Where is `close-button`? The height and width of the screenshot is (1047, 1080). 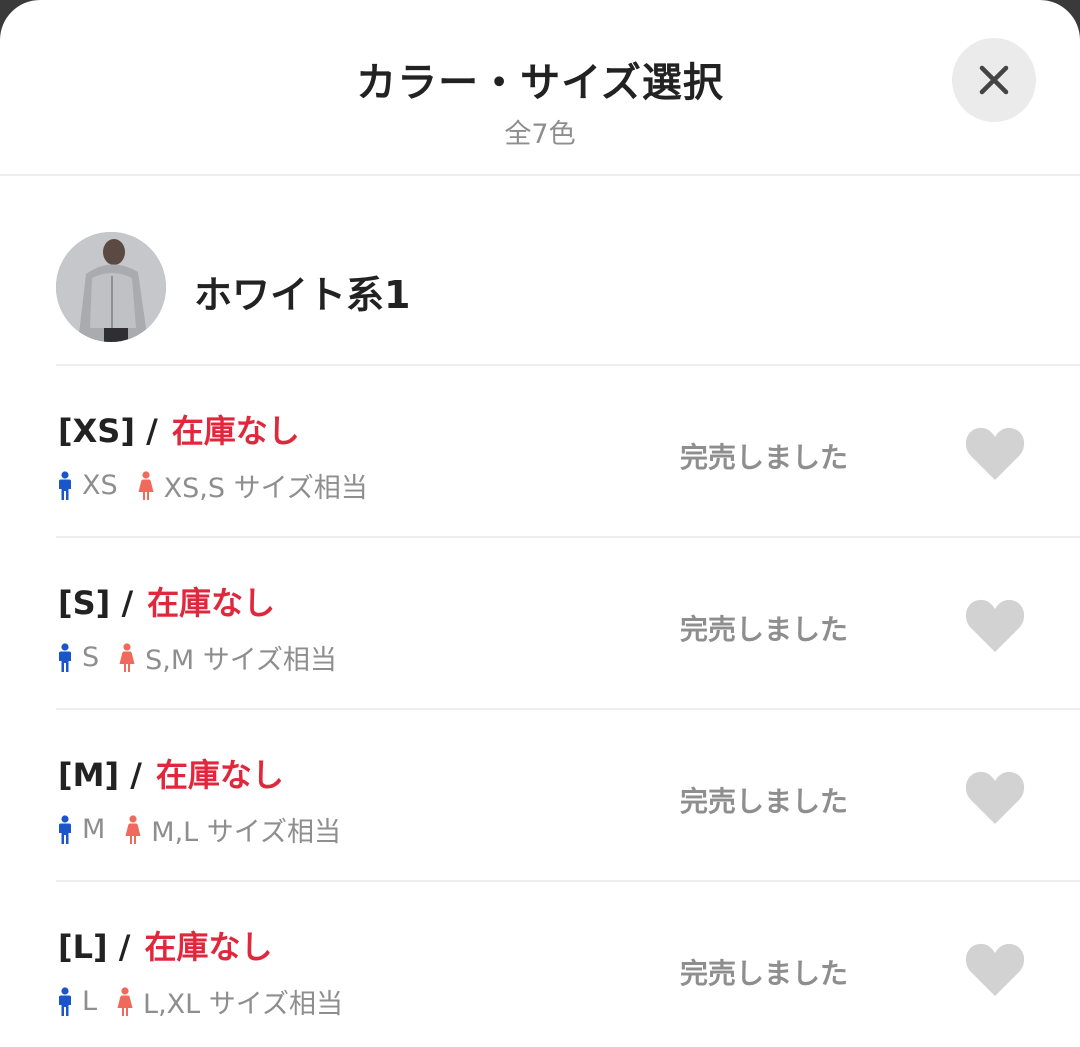
close-button is located at coordinates (994, 80).